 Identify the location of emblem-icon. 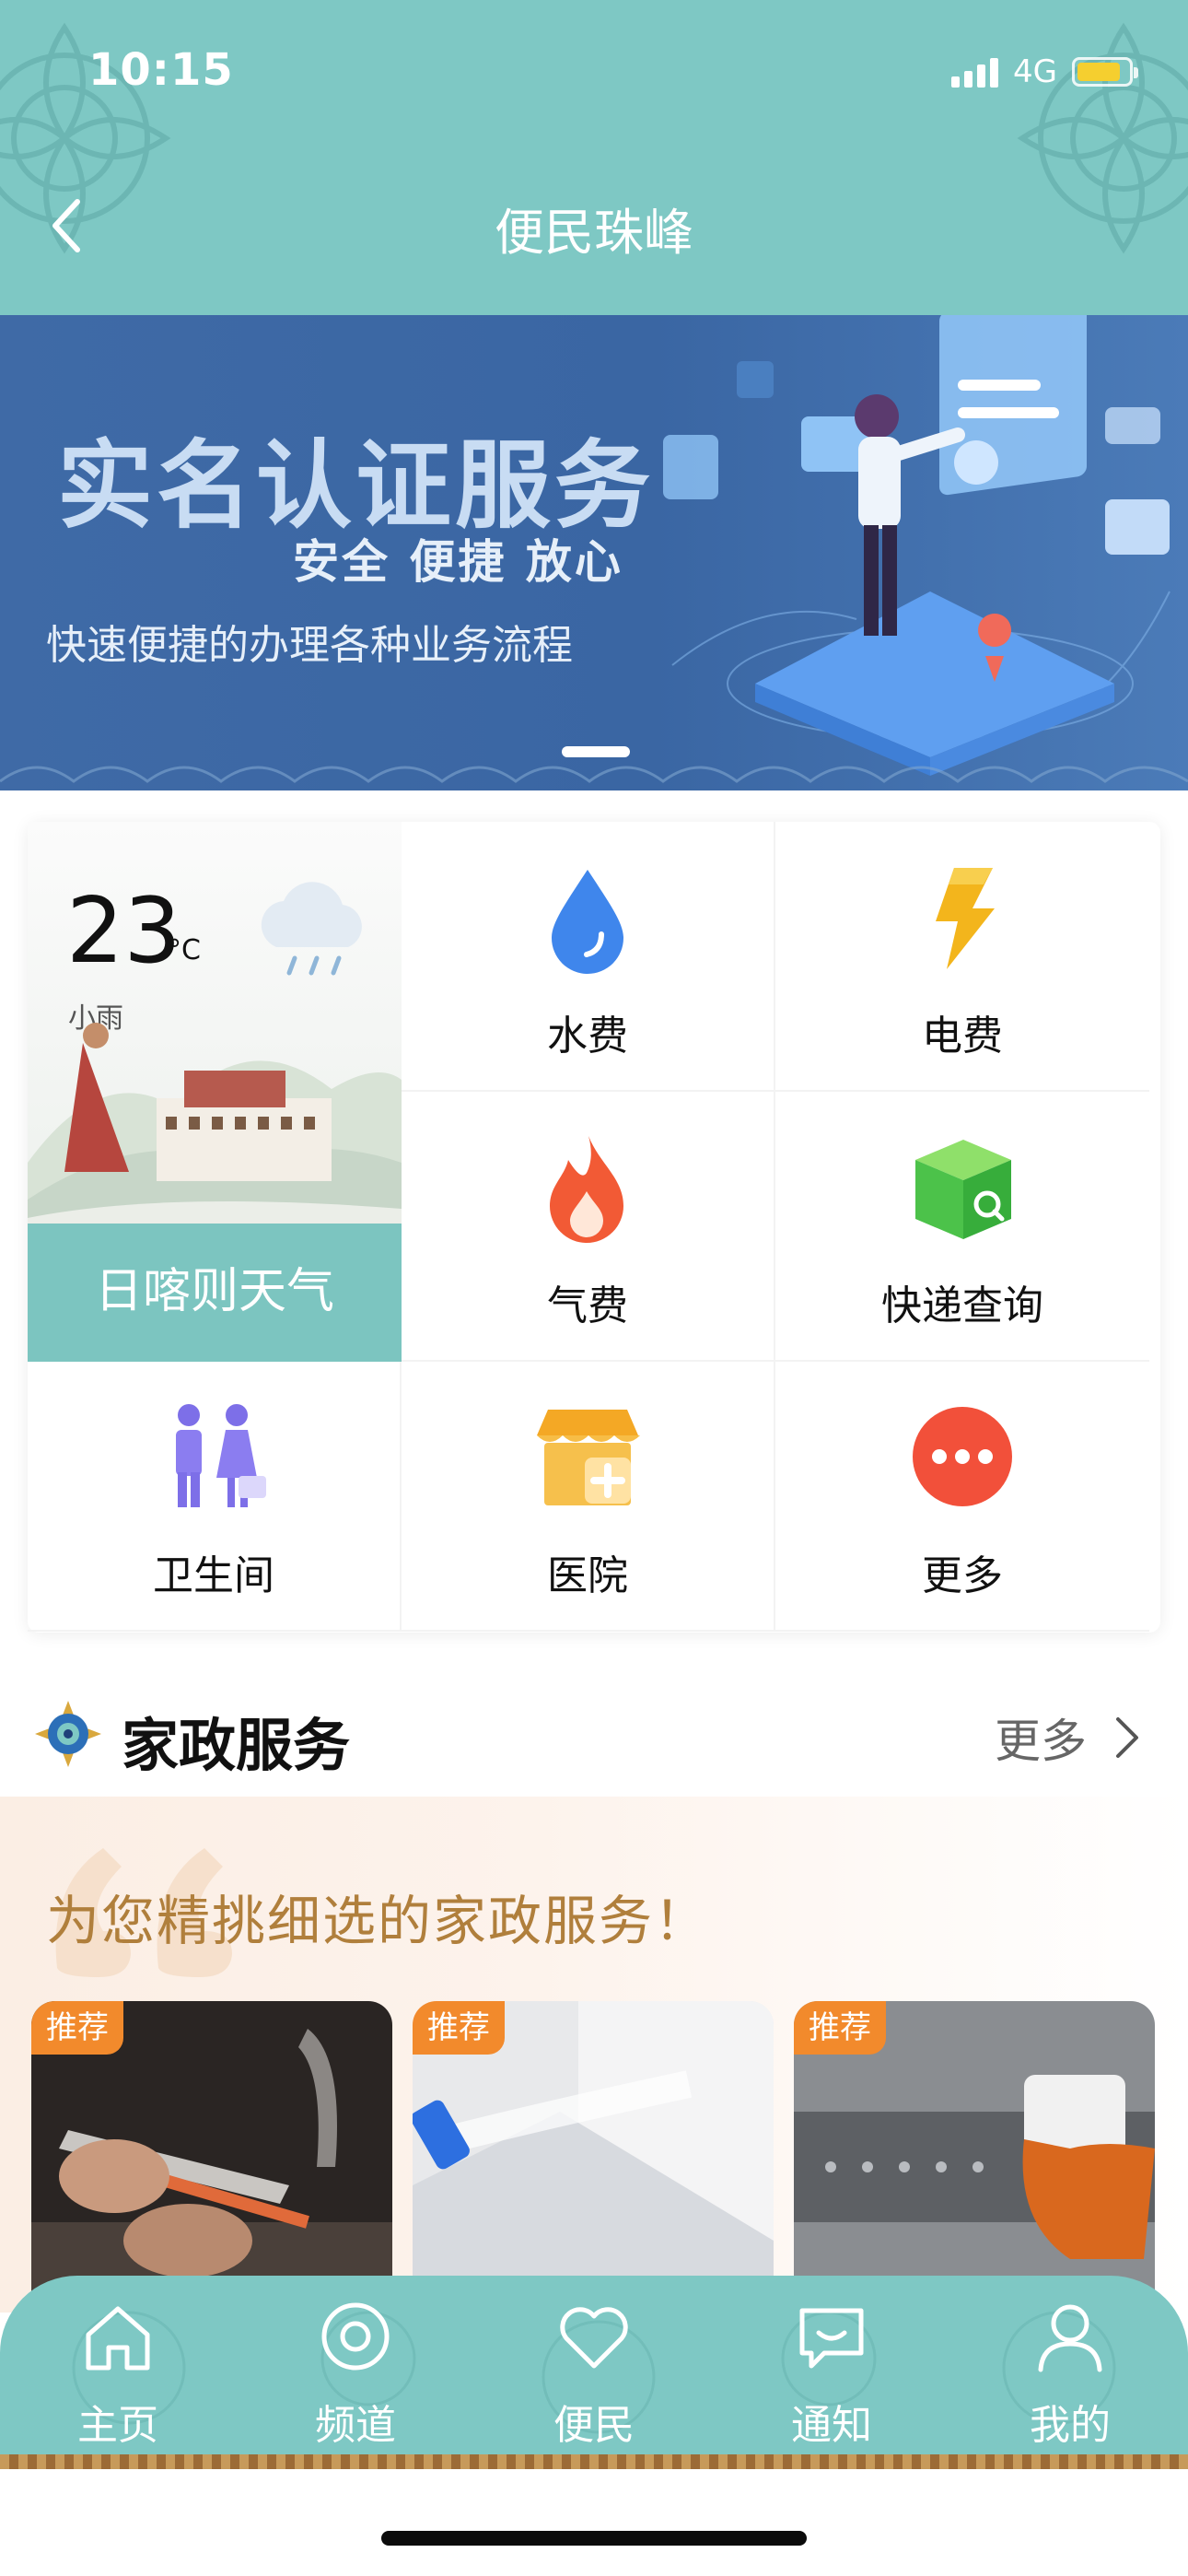
(68, 1734).